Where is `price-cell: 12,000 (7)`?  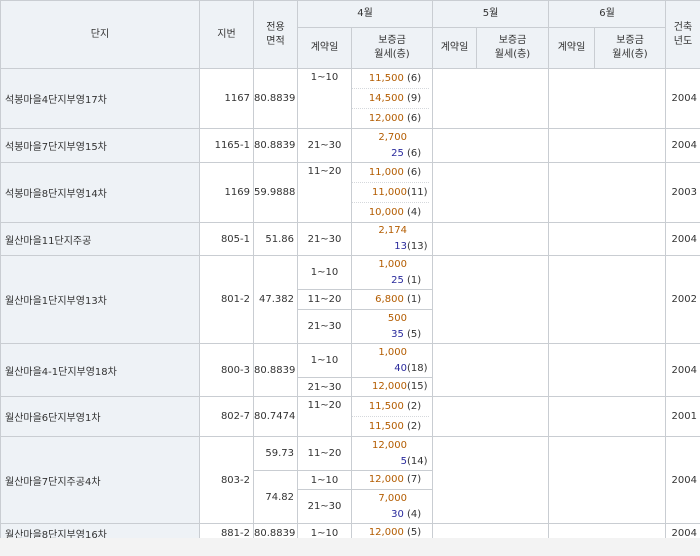 price-cell: 12,000 (7) is located at coordinates (392, 480).